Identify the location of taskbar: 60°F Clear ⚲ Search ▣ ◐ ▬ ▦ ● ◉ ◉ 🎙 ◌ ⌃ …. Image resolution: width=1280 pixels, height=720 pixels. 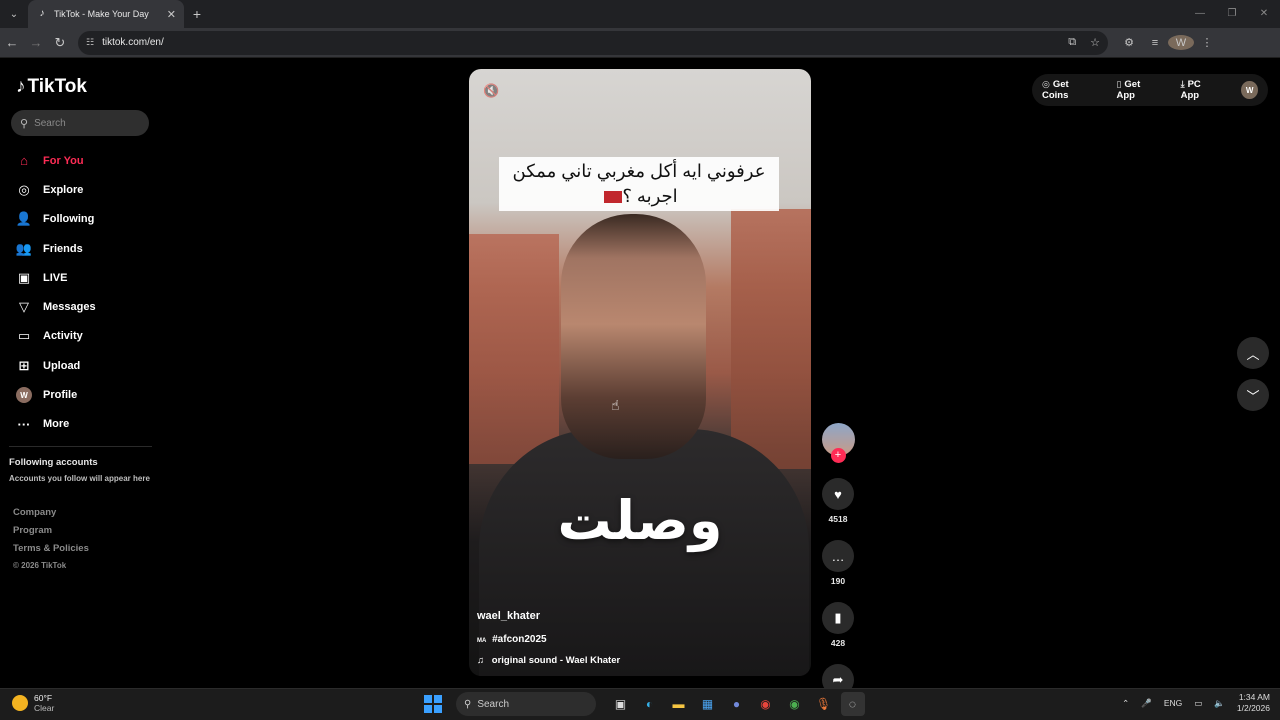
(640, 704).